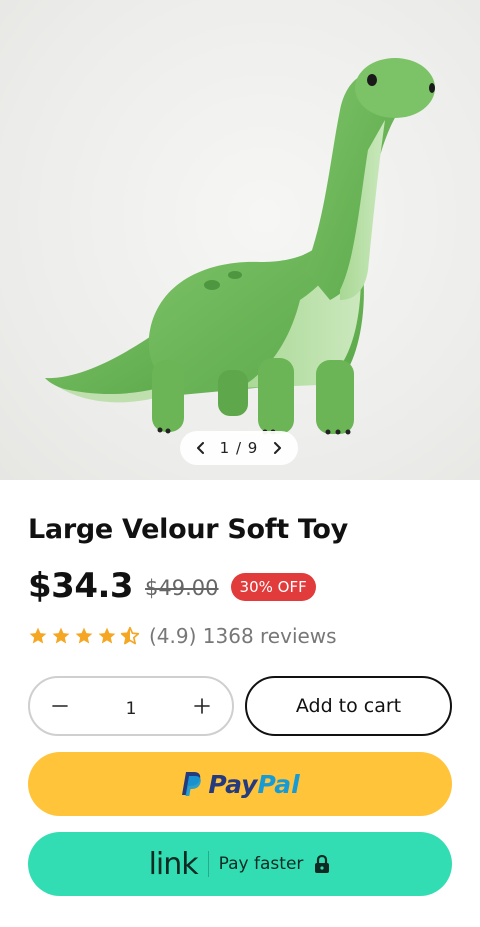 The height and width of the screenshot is (927, 480). What do you see at coordinates (182, 588) in the screenshot?
I see `original-price: $49.00` at bounding box center [182, 588].